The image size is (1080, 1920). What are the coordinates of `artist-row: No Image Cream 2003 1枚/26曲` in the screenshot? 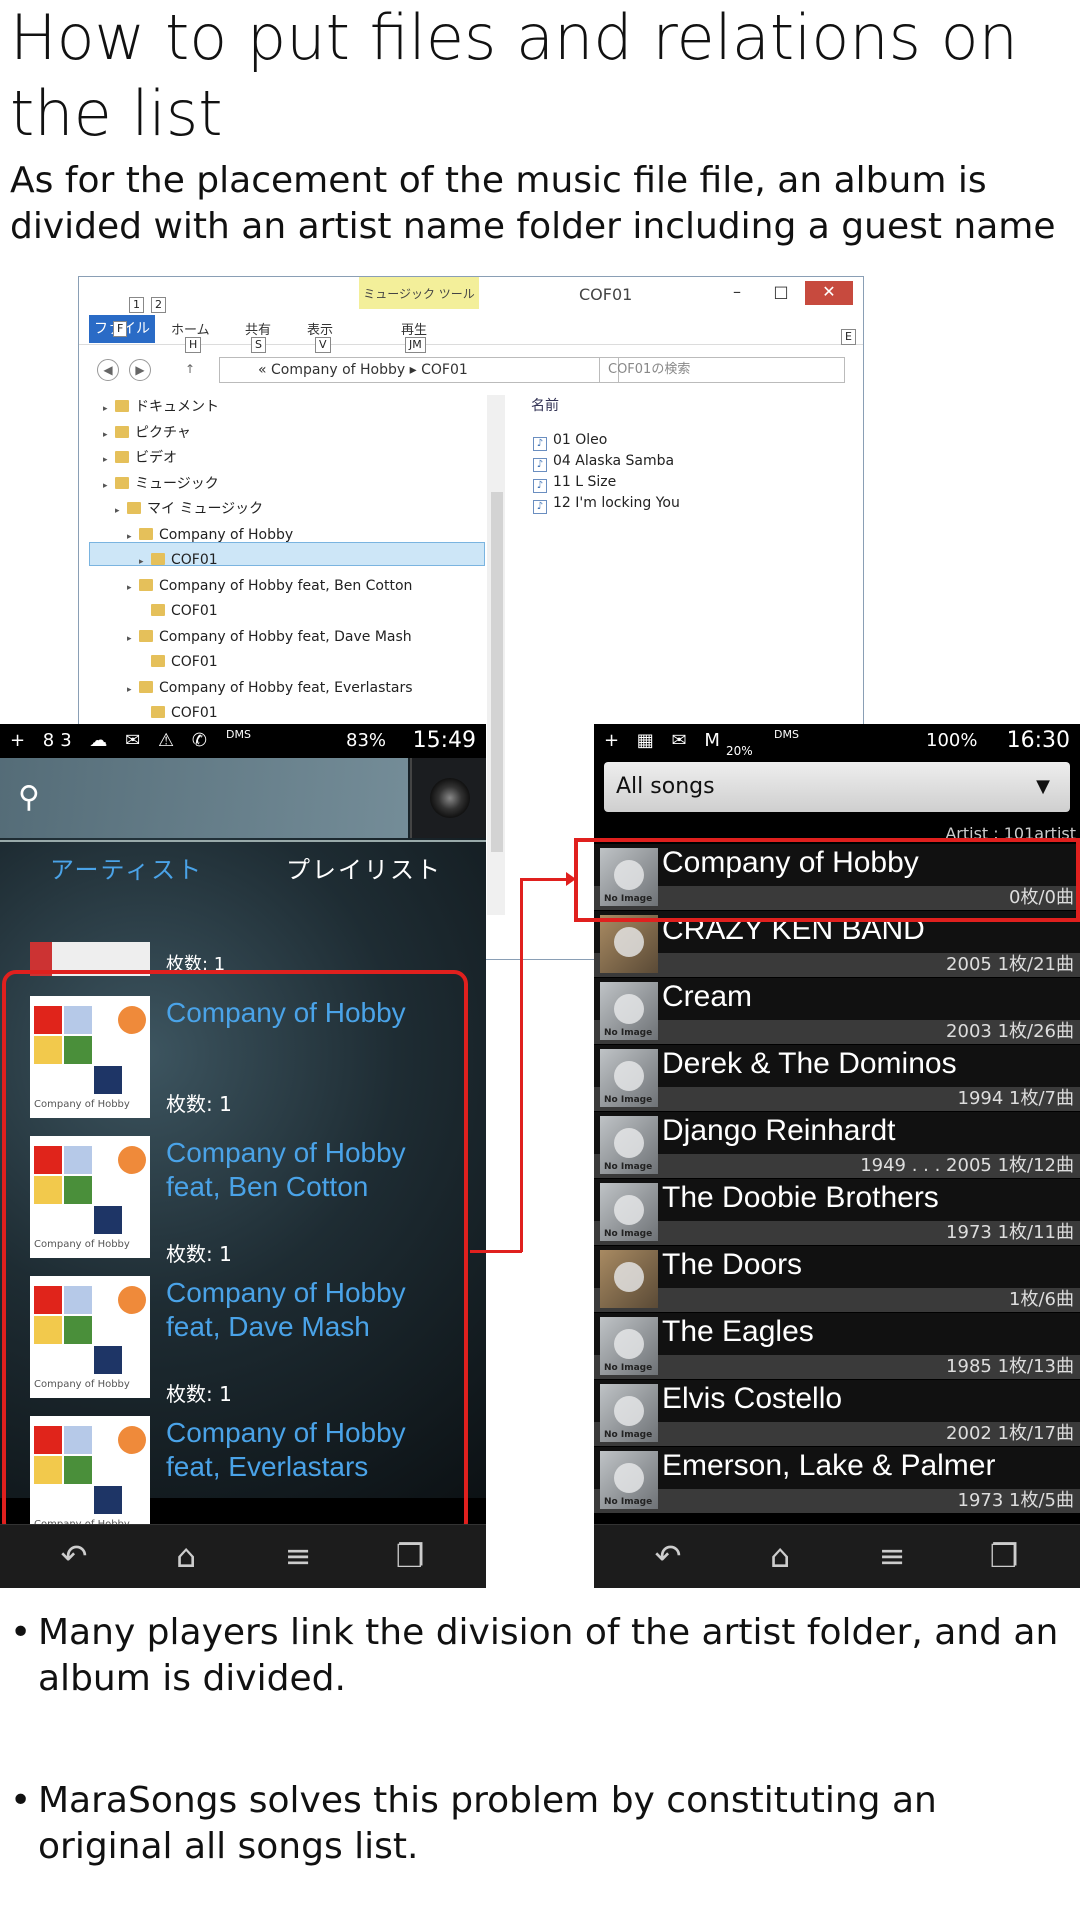 It's located at (837, 1011).